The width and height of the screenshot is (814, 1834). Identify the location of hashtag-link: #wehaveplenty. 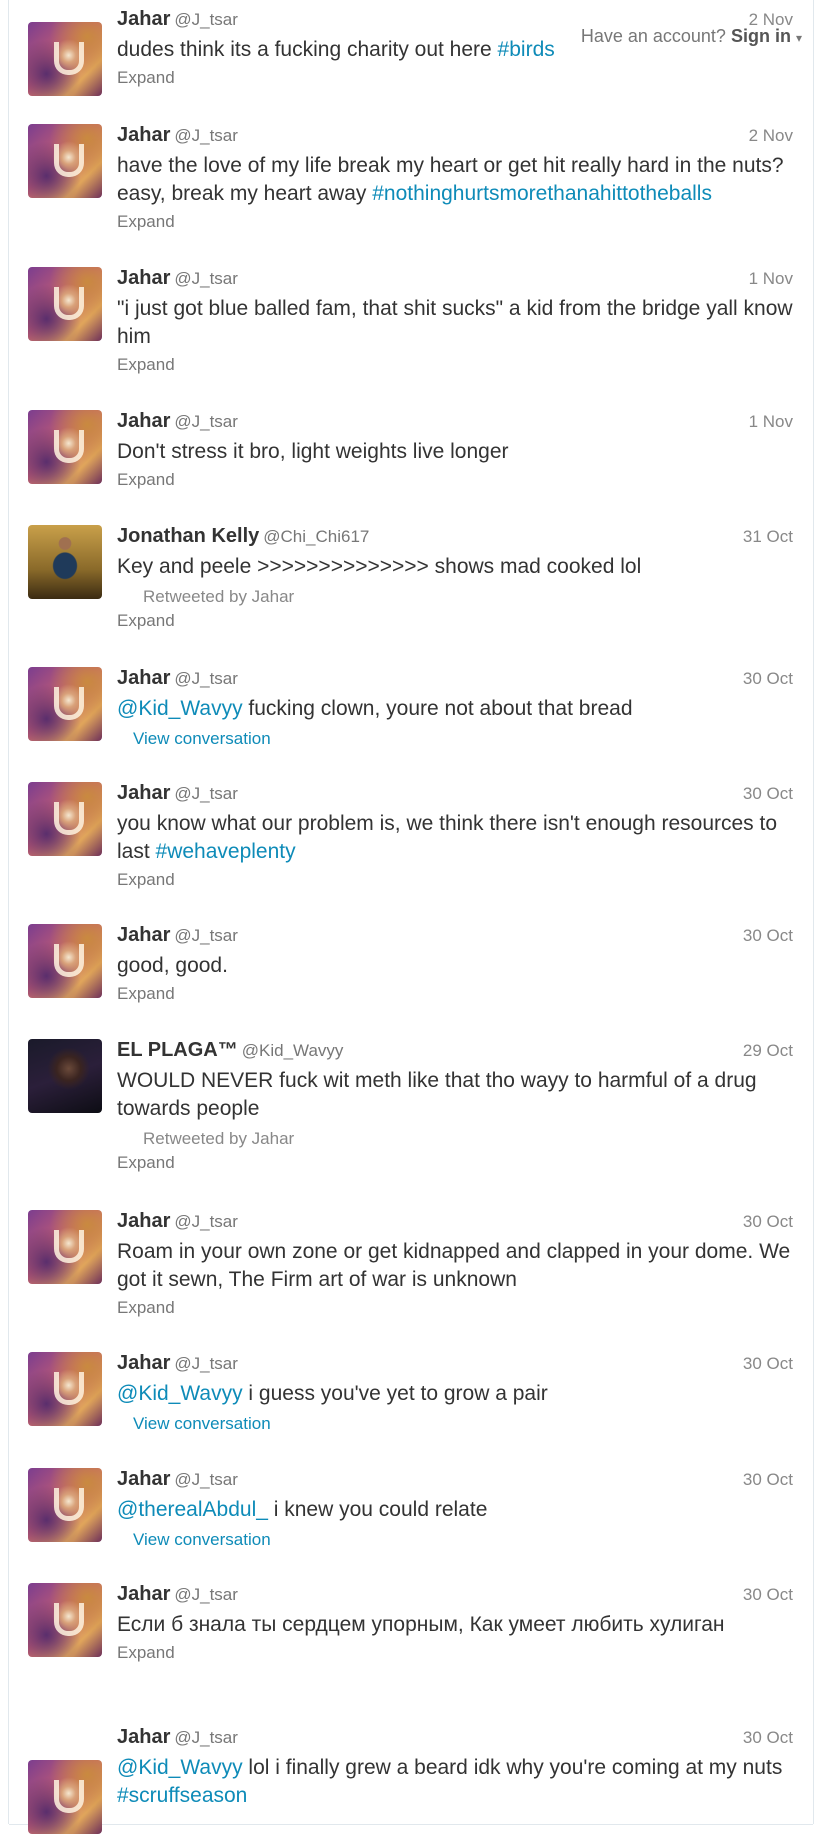
(226, 851).